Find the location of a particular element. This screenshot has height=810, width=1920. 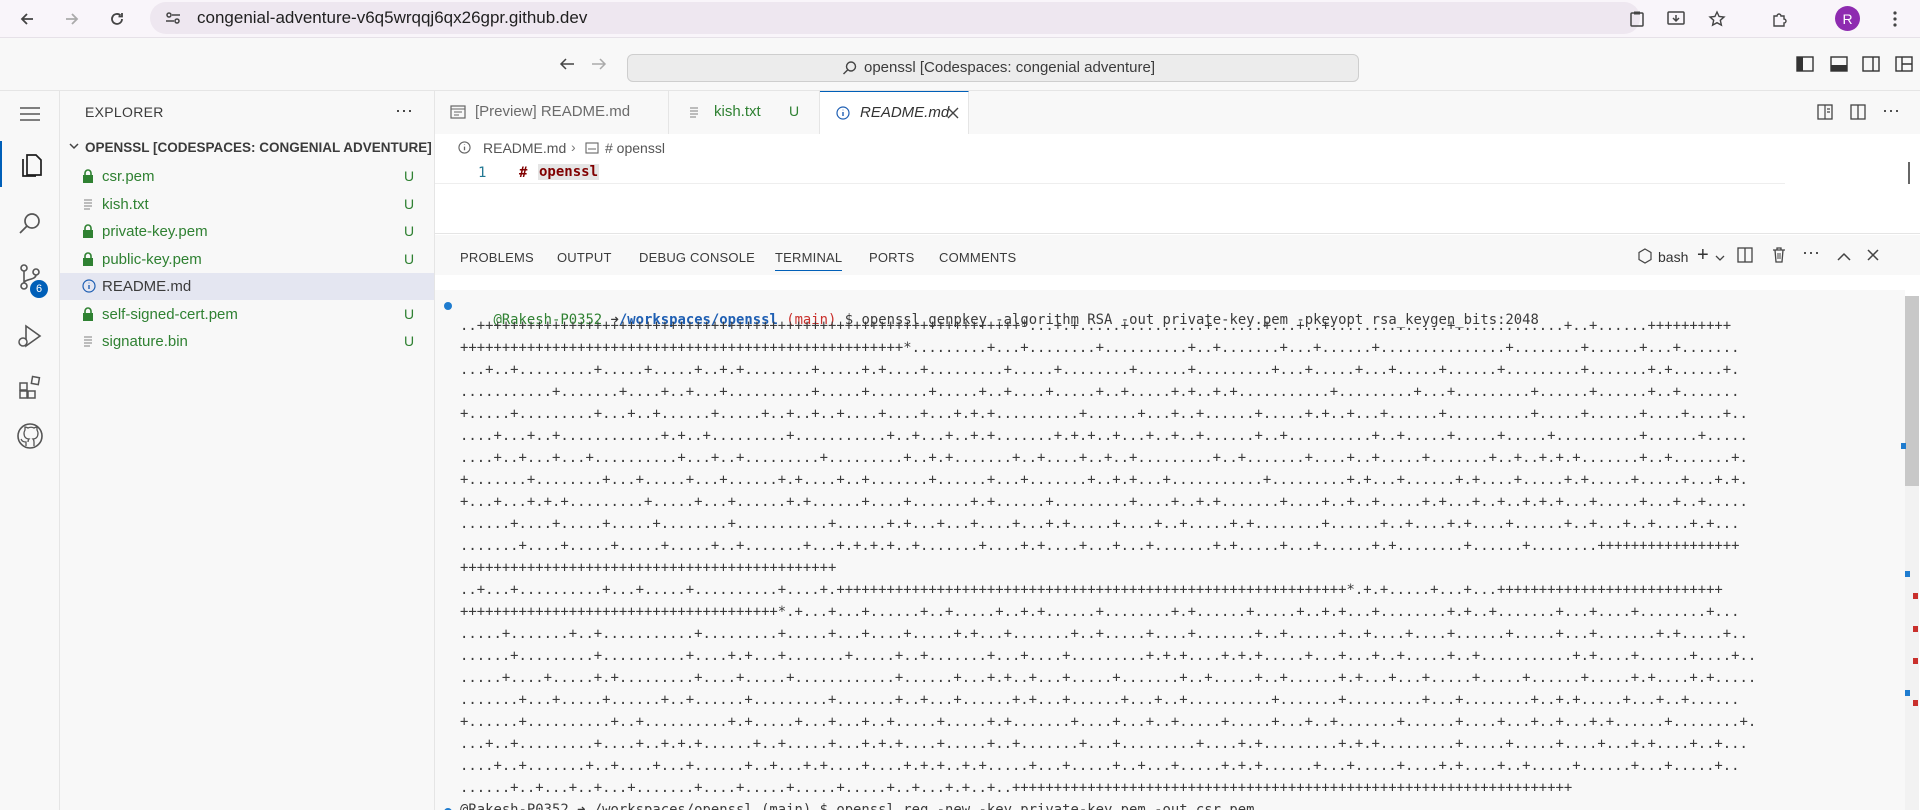

explorer-files-icon is located at coordinates (30, 164).